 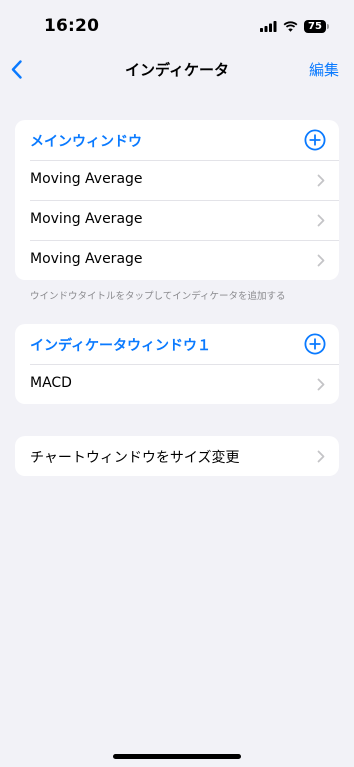 I want to click on list-item: MACD, so click(x=177, y=384).